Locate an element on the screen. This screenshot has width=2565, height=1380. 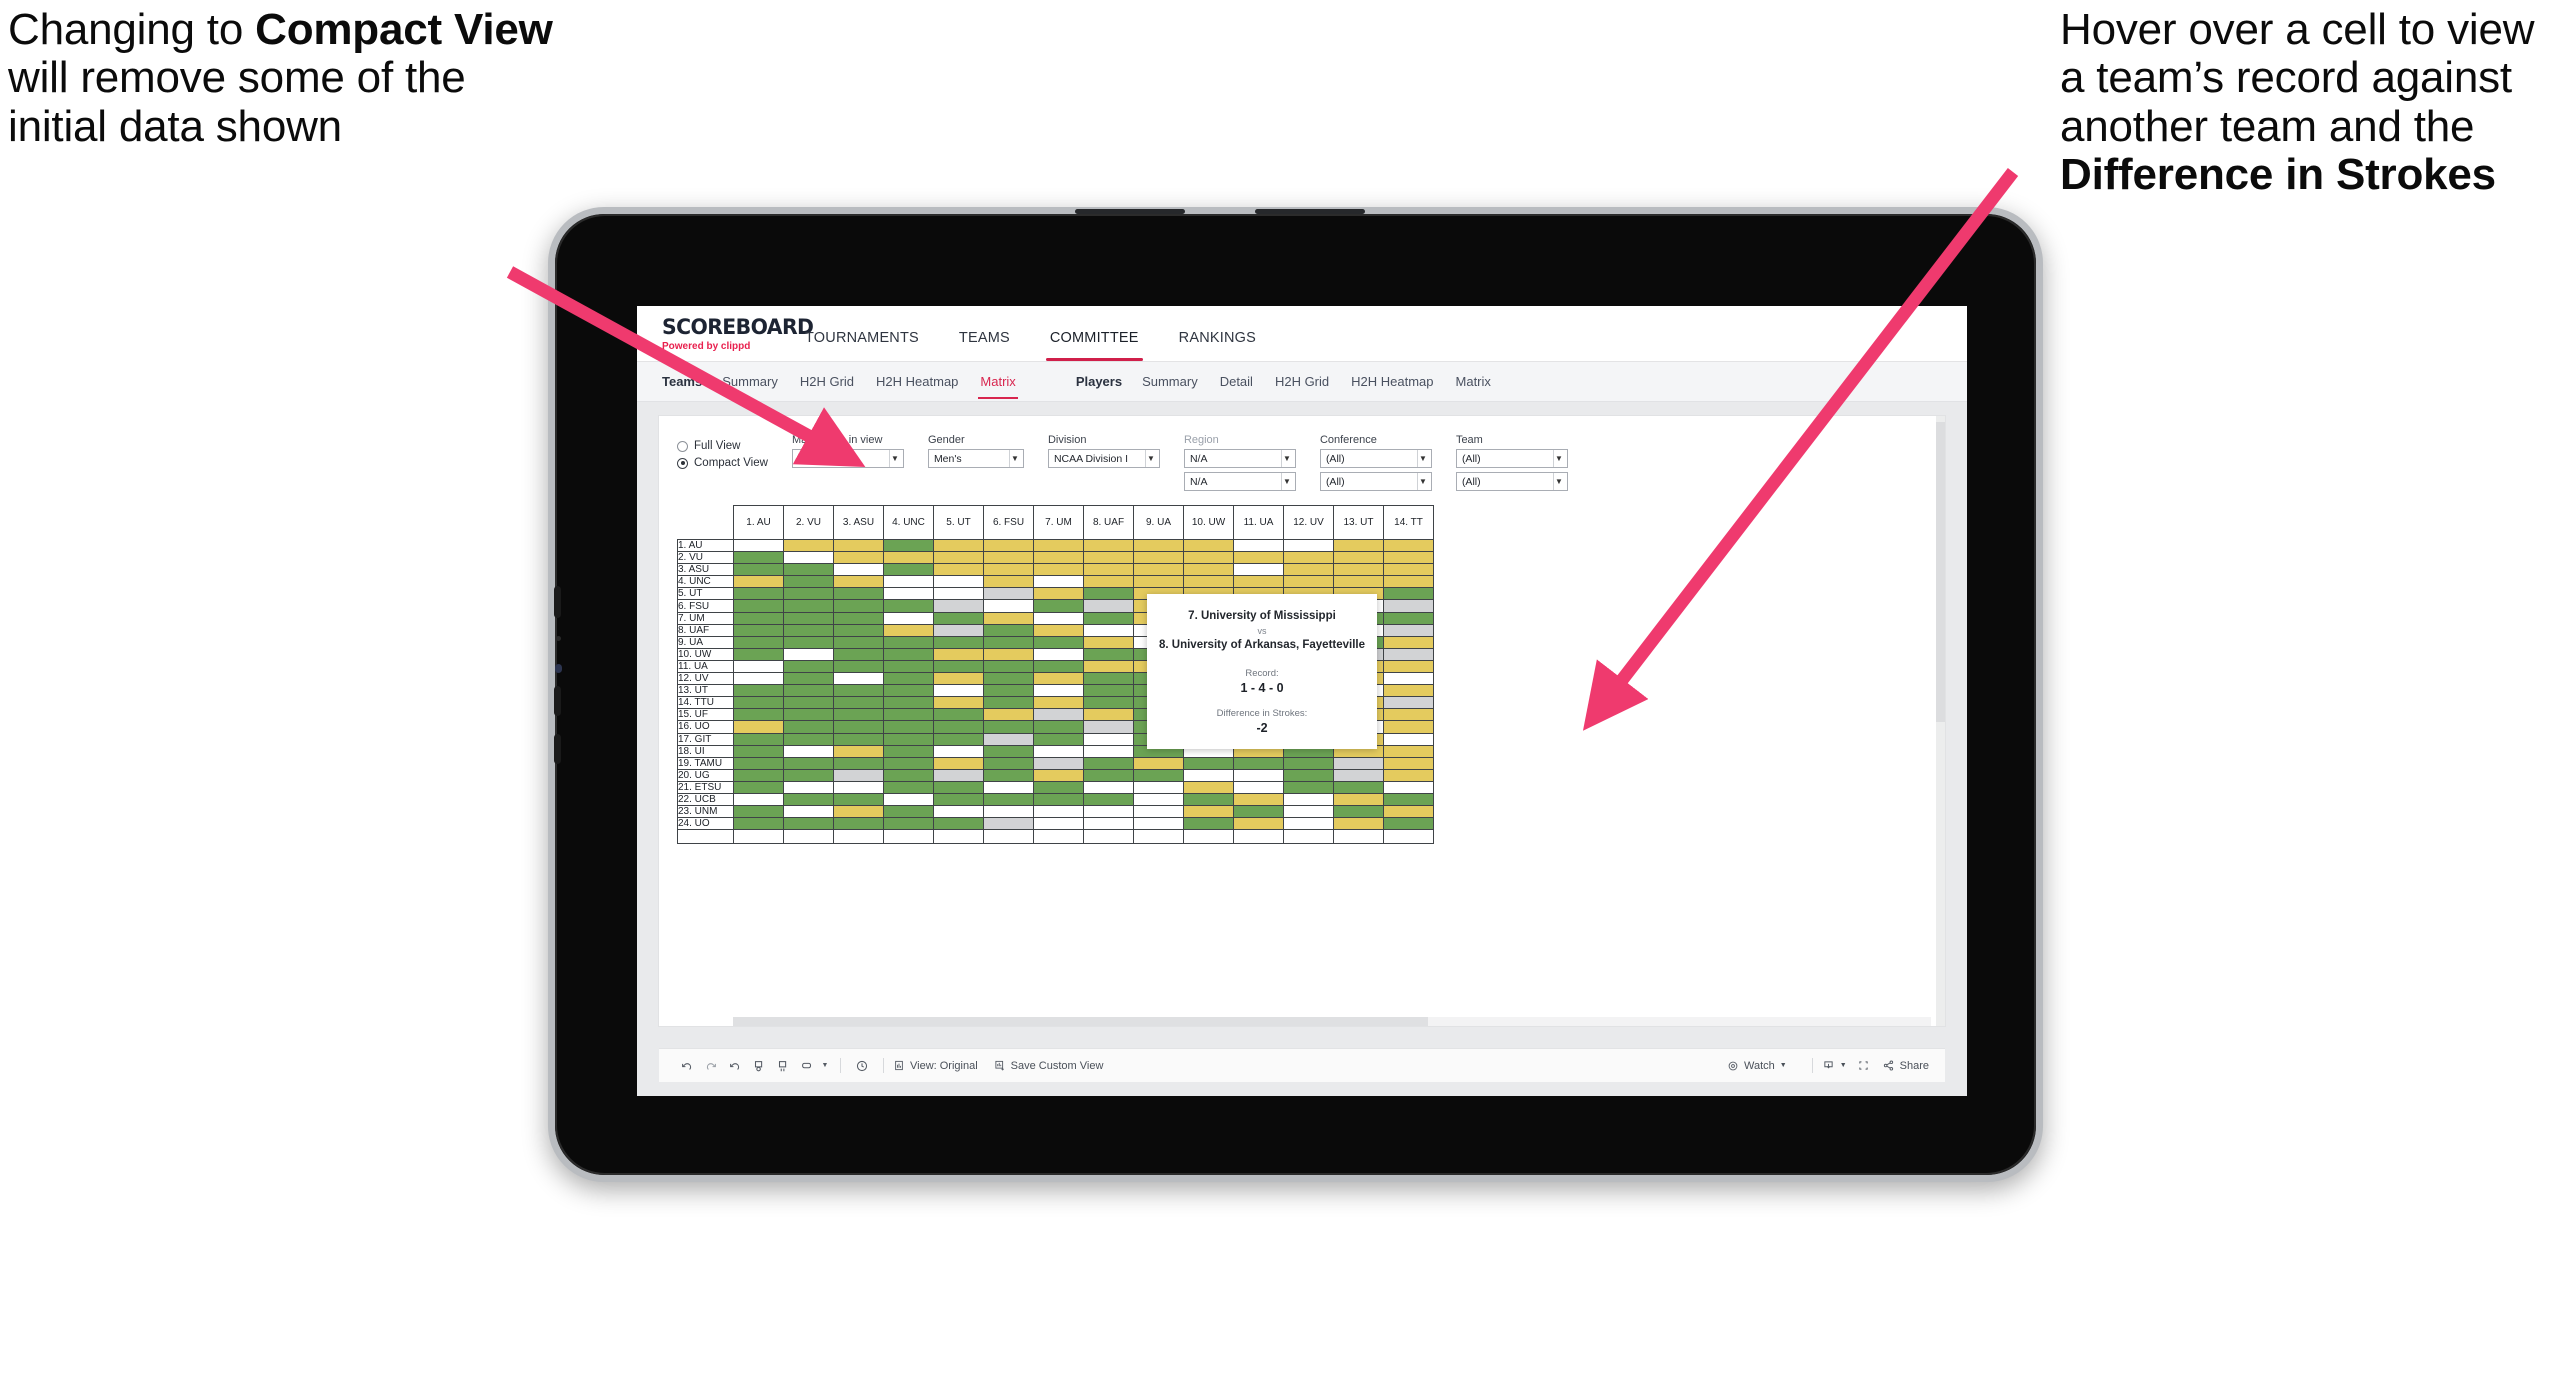
division-select: NCAA Division I ▼ is located at coordinates (1103, 458).